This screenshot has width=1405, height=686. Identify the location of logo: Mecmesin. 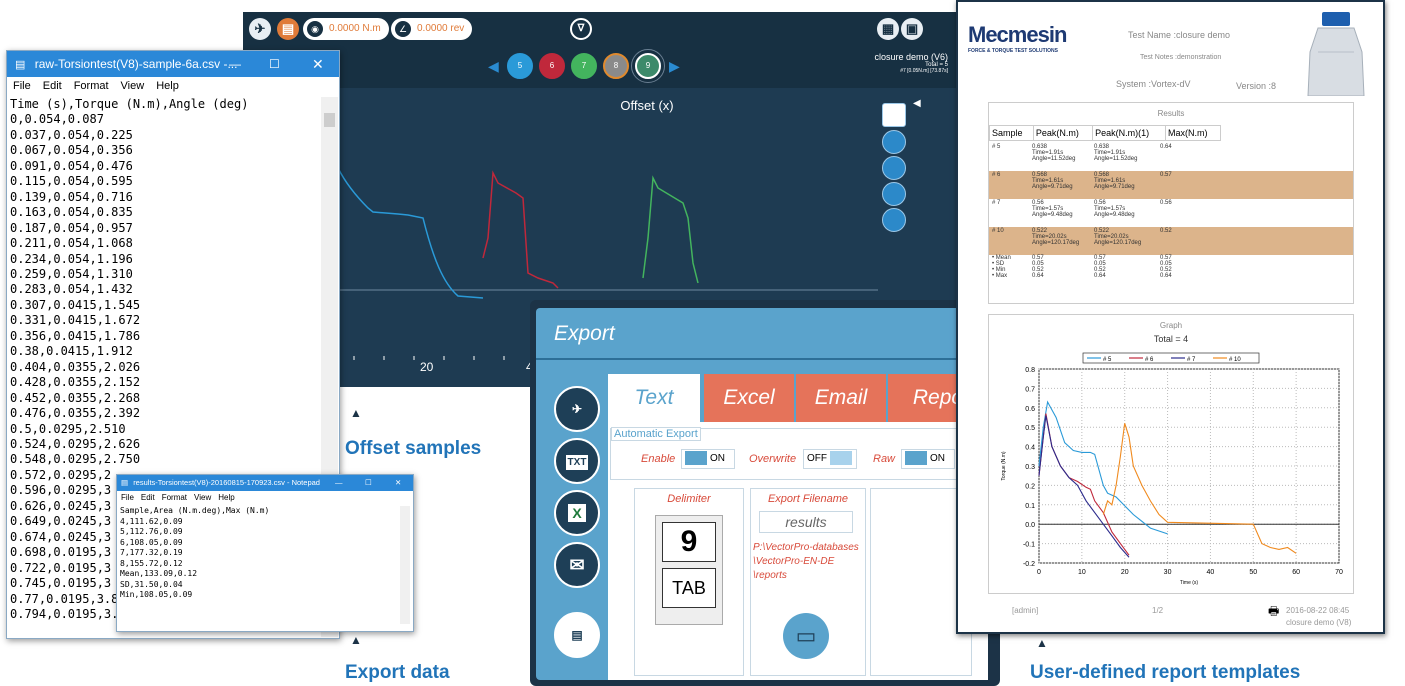
(1017, 34).